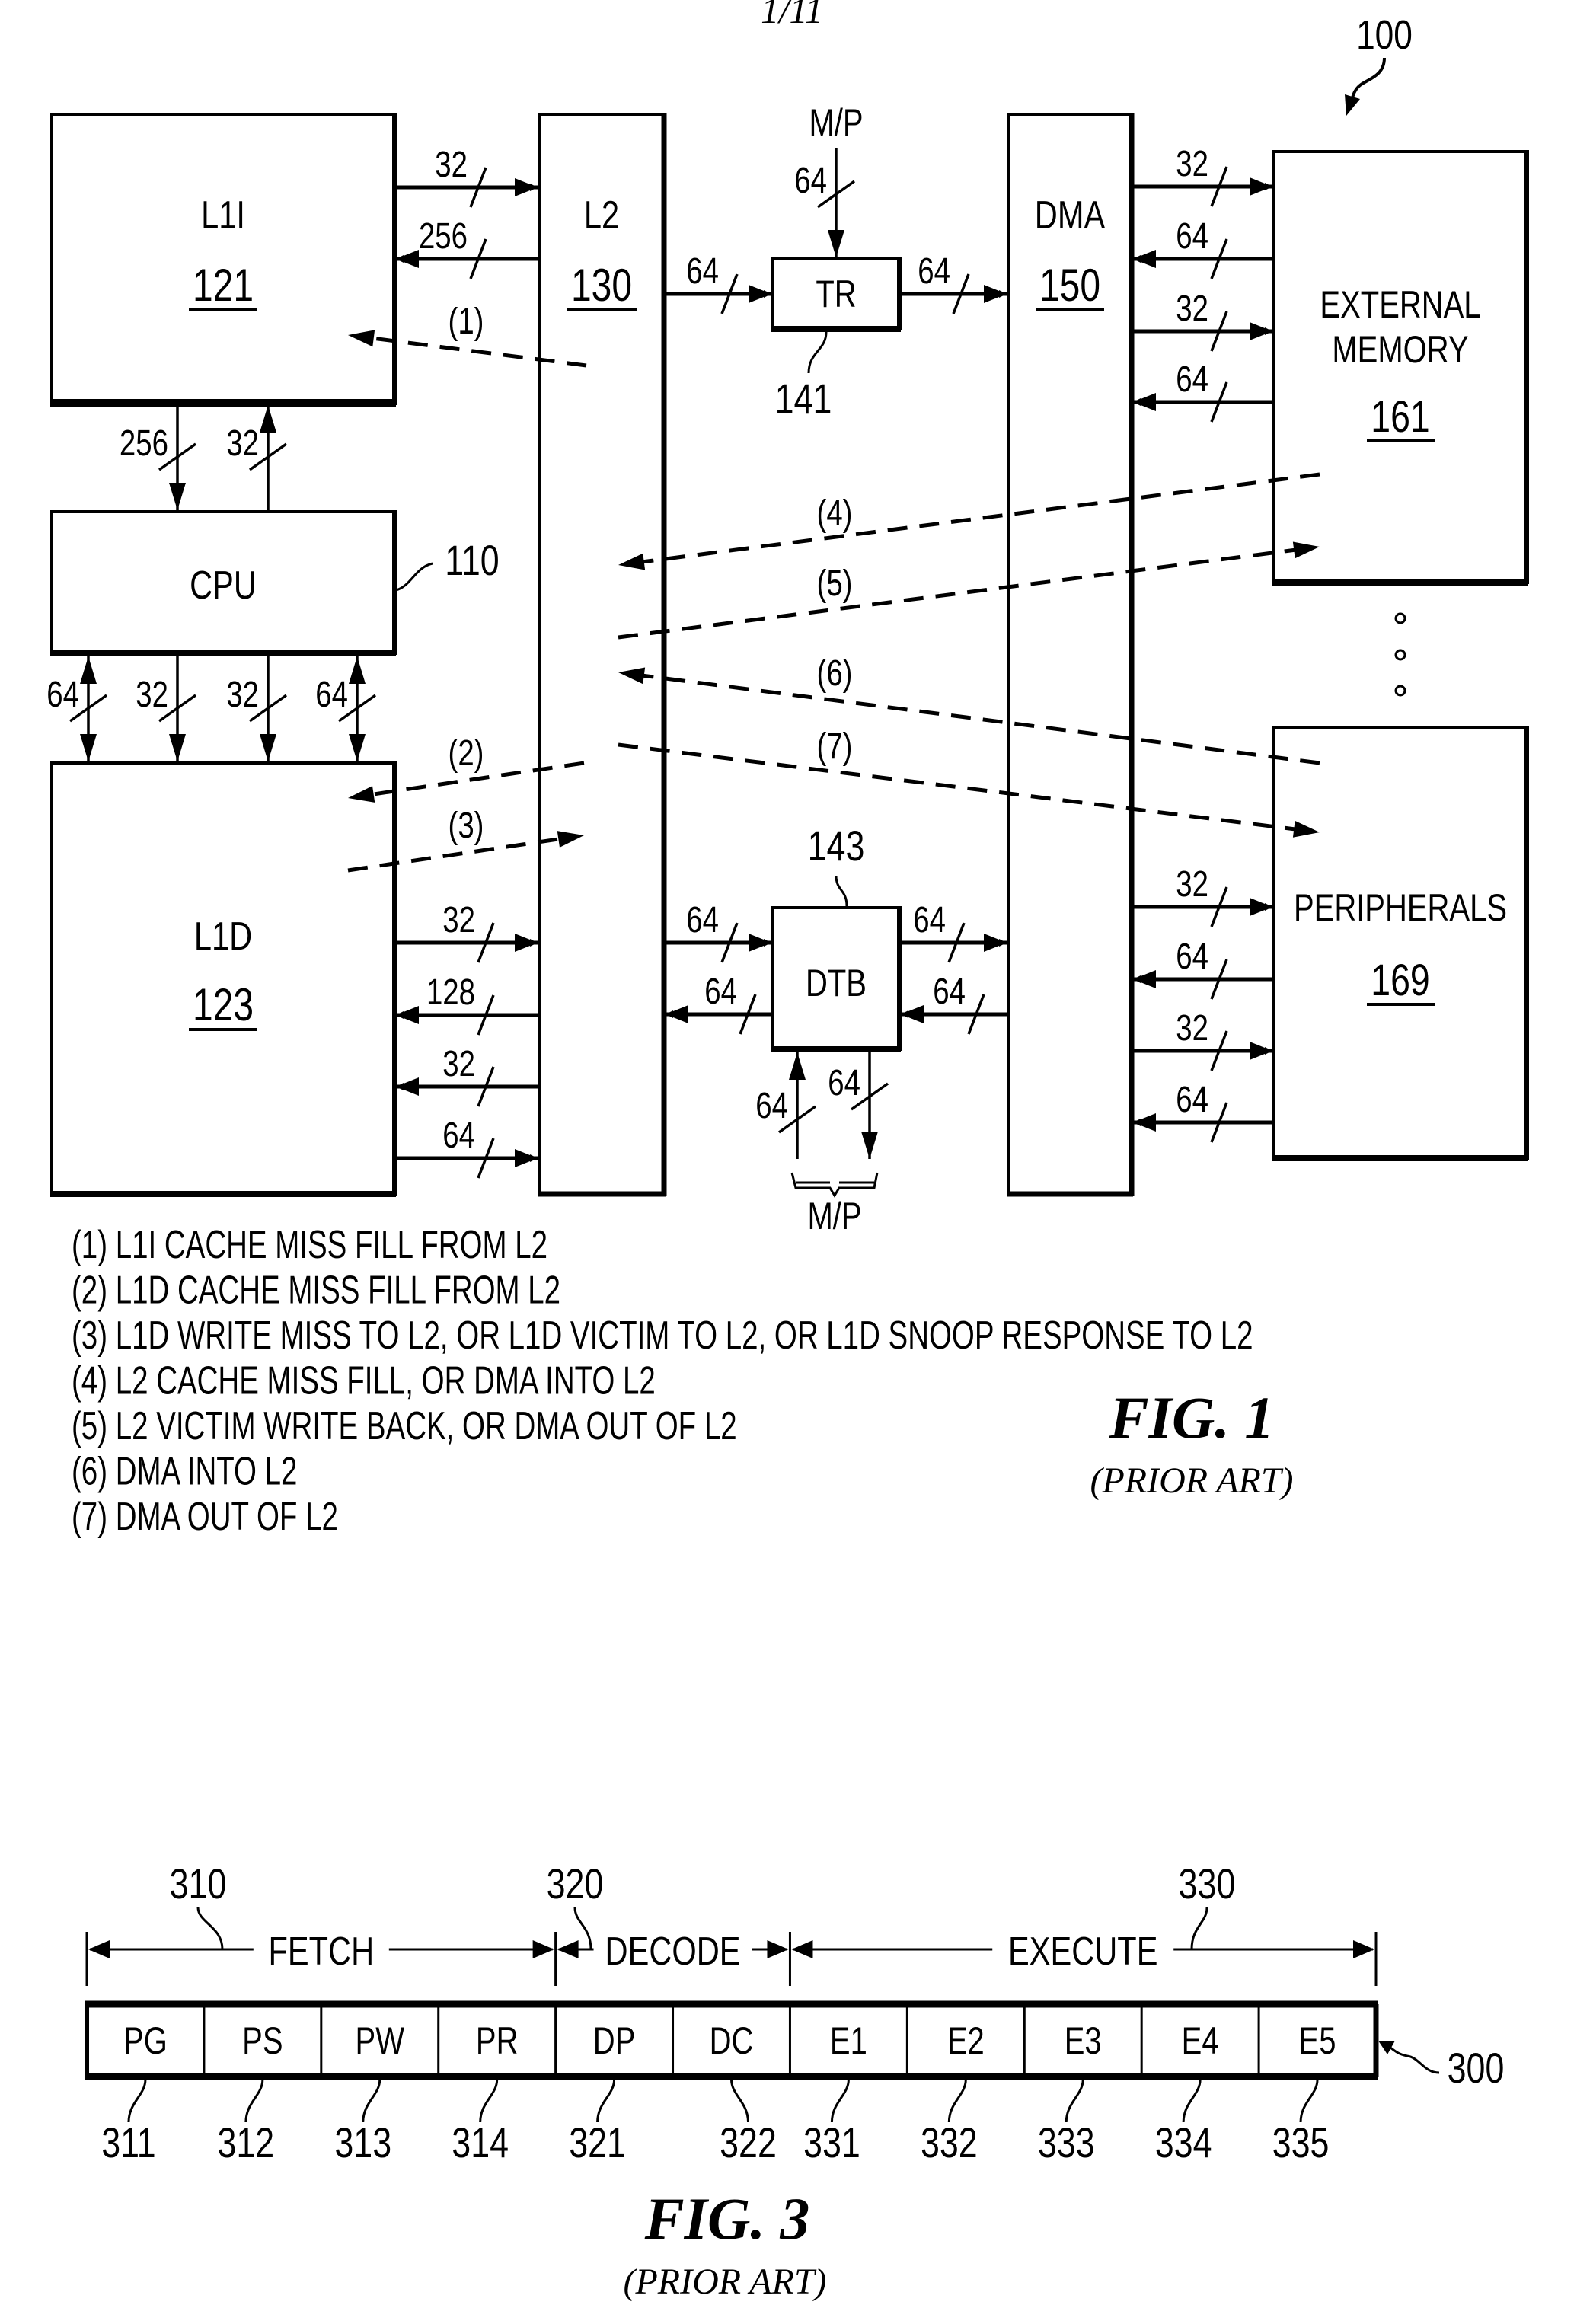 The width and height of the screenshot is (1593, 2324). What do you see at coordinates (673, 1951) in the screenshot?
I see `phase-label: DECODE` at bounding box center [673, 1951].